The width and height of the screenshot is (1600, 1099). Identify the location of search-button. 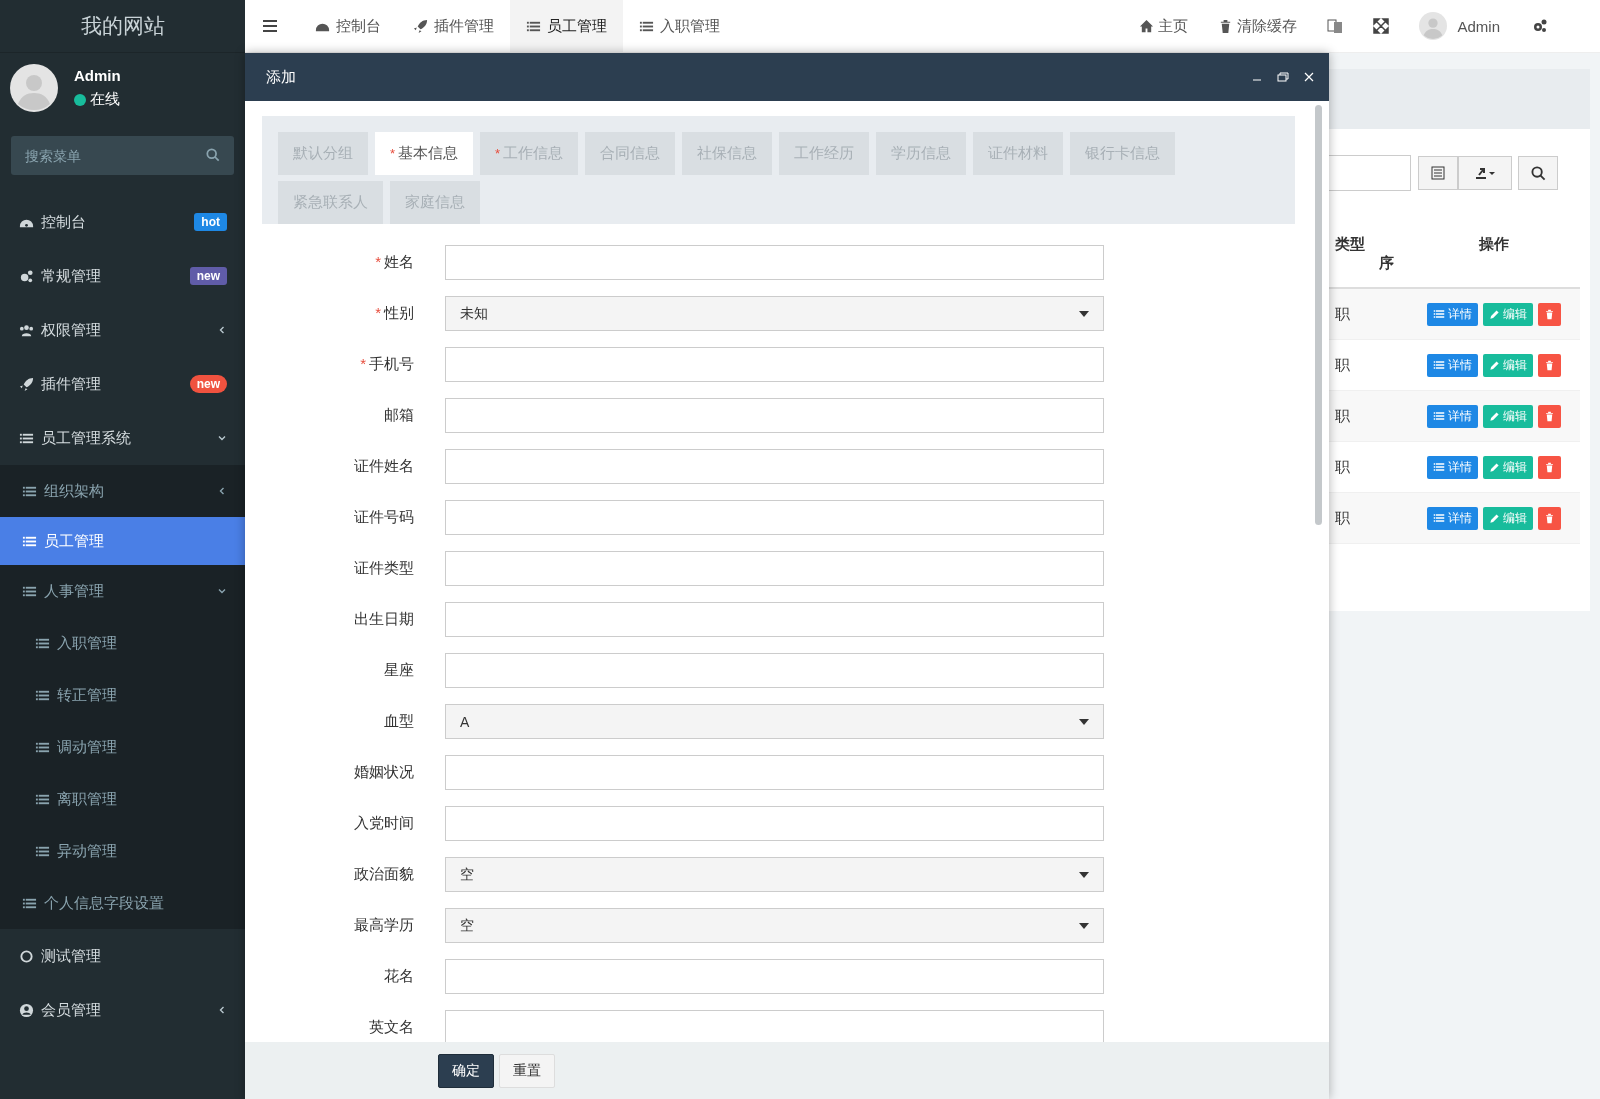
(1538, 173).